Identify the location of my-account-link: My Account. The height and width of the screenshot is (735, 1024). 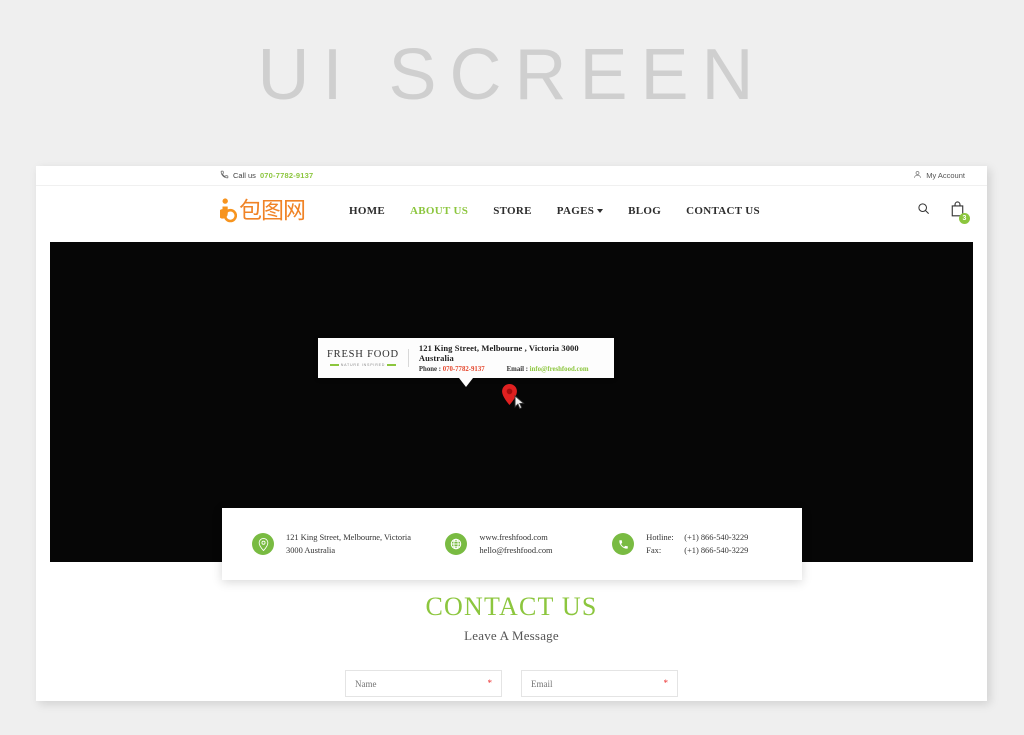
(939, 175).